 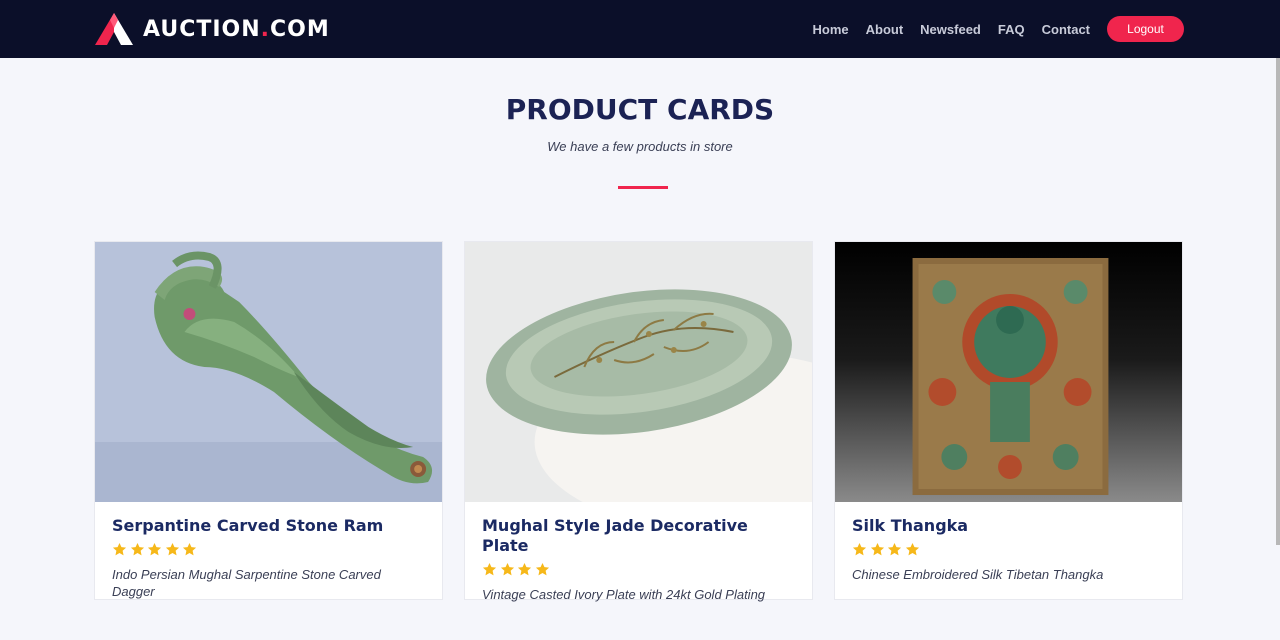 What do you see at coordinates (640, 109) in the screenshot?
I see `section-title: PRODUCT CARDS` at bounding box center [640, 109].